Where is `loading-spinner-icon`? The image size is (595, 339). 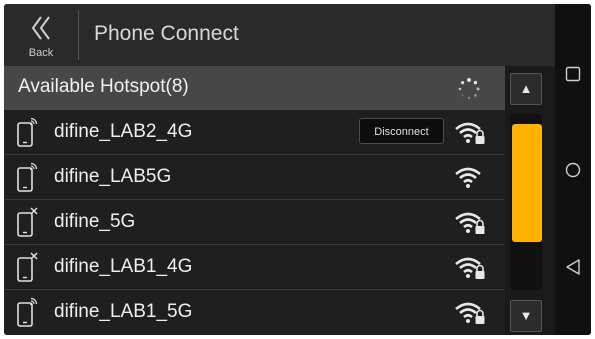 loading-spinner-icon is located at coordinates (469, 89).